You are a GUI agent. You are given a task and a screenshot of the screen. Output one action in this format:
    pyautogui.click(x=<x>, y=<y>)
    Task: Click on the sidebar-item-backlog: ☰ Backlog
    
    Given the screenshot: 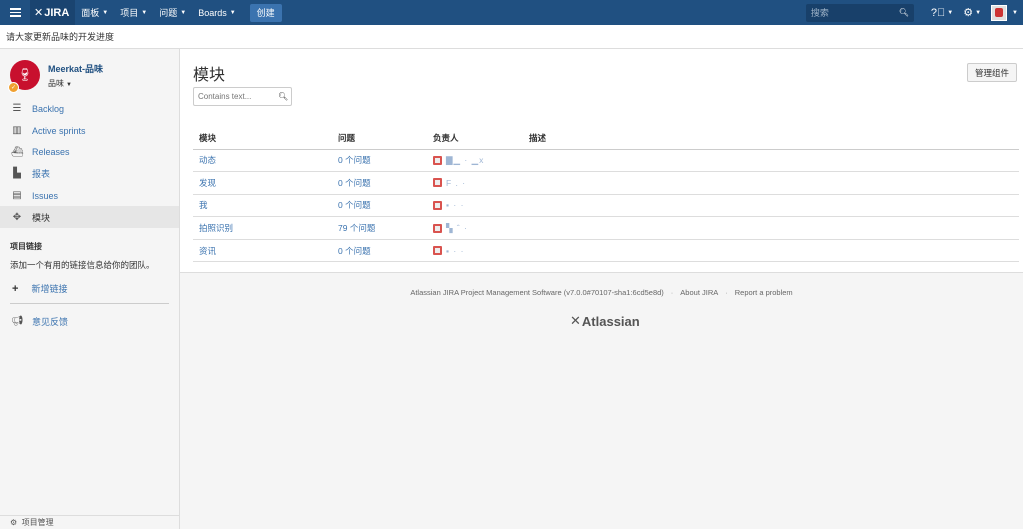 What is the action you would take?
    pyautogui.click(x=89, y=109)
    